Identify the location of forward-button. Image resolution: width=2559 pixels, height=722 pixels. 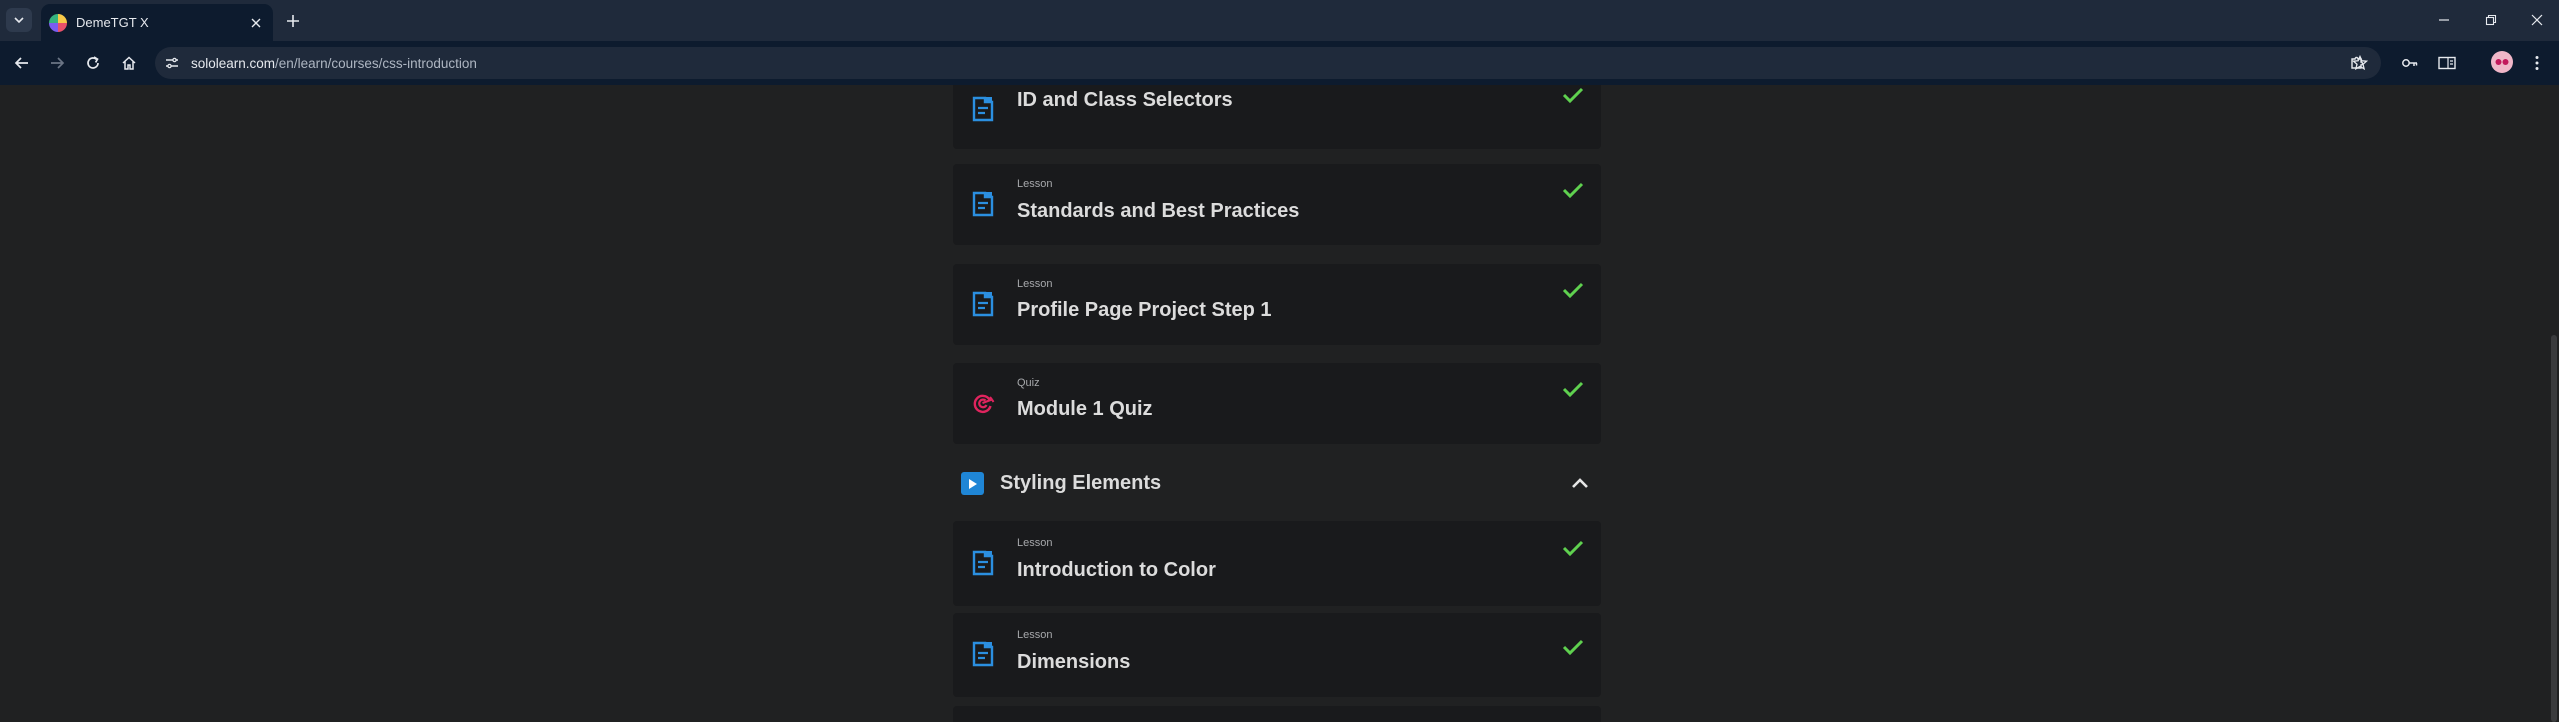
(57, 63).